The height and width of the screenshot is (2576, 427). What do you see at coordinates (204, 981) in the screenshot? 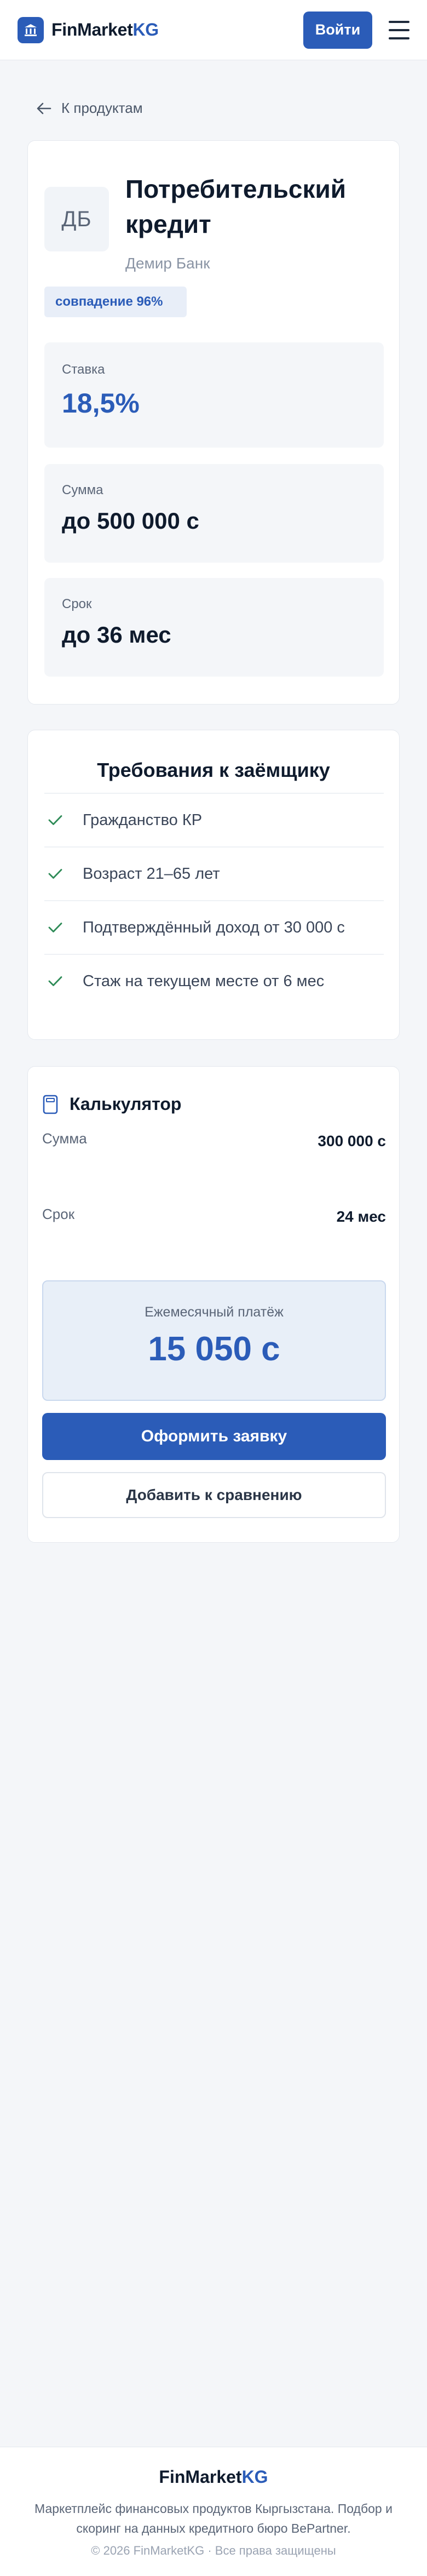
I see `requirement-text: Стаж на текущем месте от 6 мес` at bounding box center [204, 981].